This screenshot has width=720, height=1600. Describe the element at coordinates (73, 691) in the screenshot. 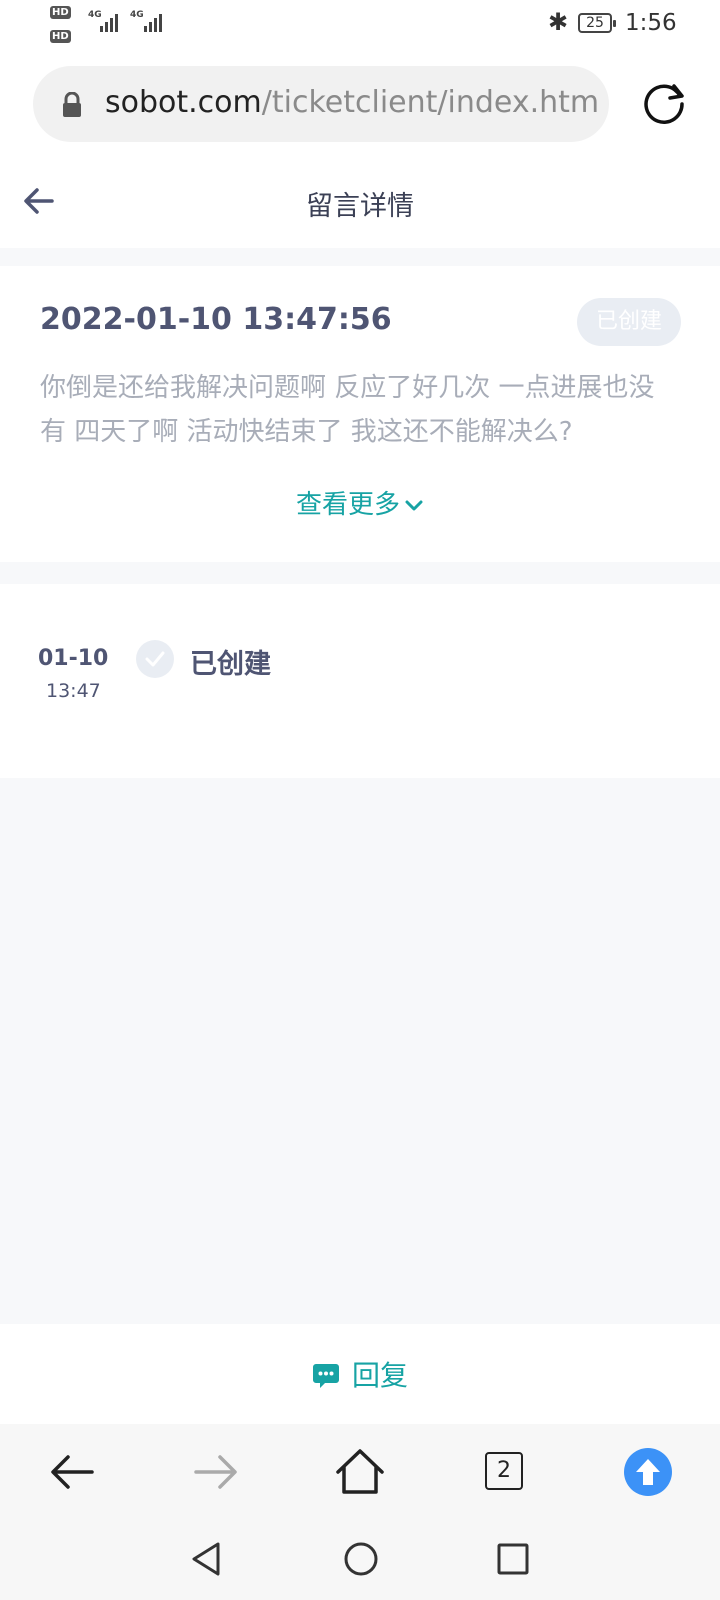

I see `timeline-time: 13:47` at that location.